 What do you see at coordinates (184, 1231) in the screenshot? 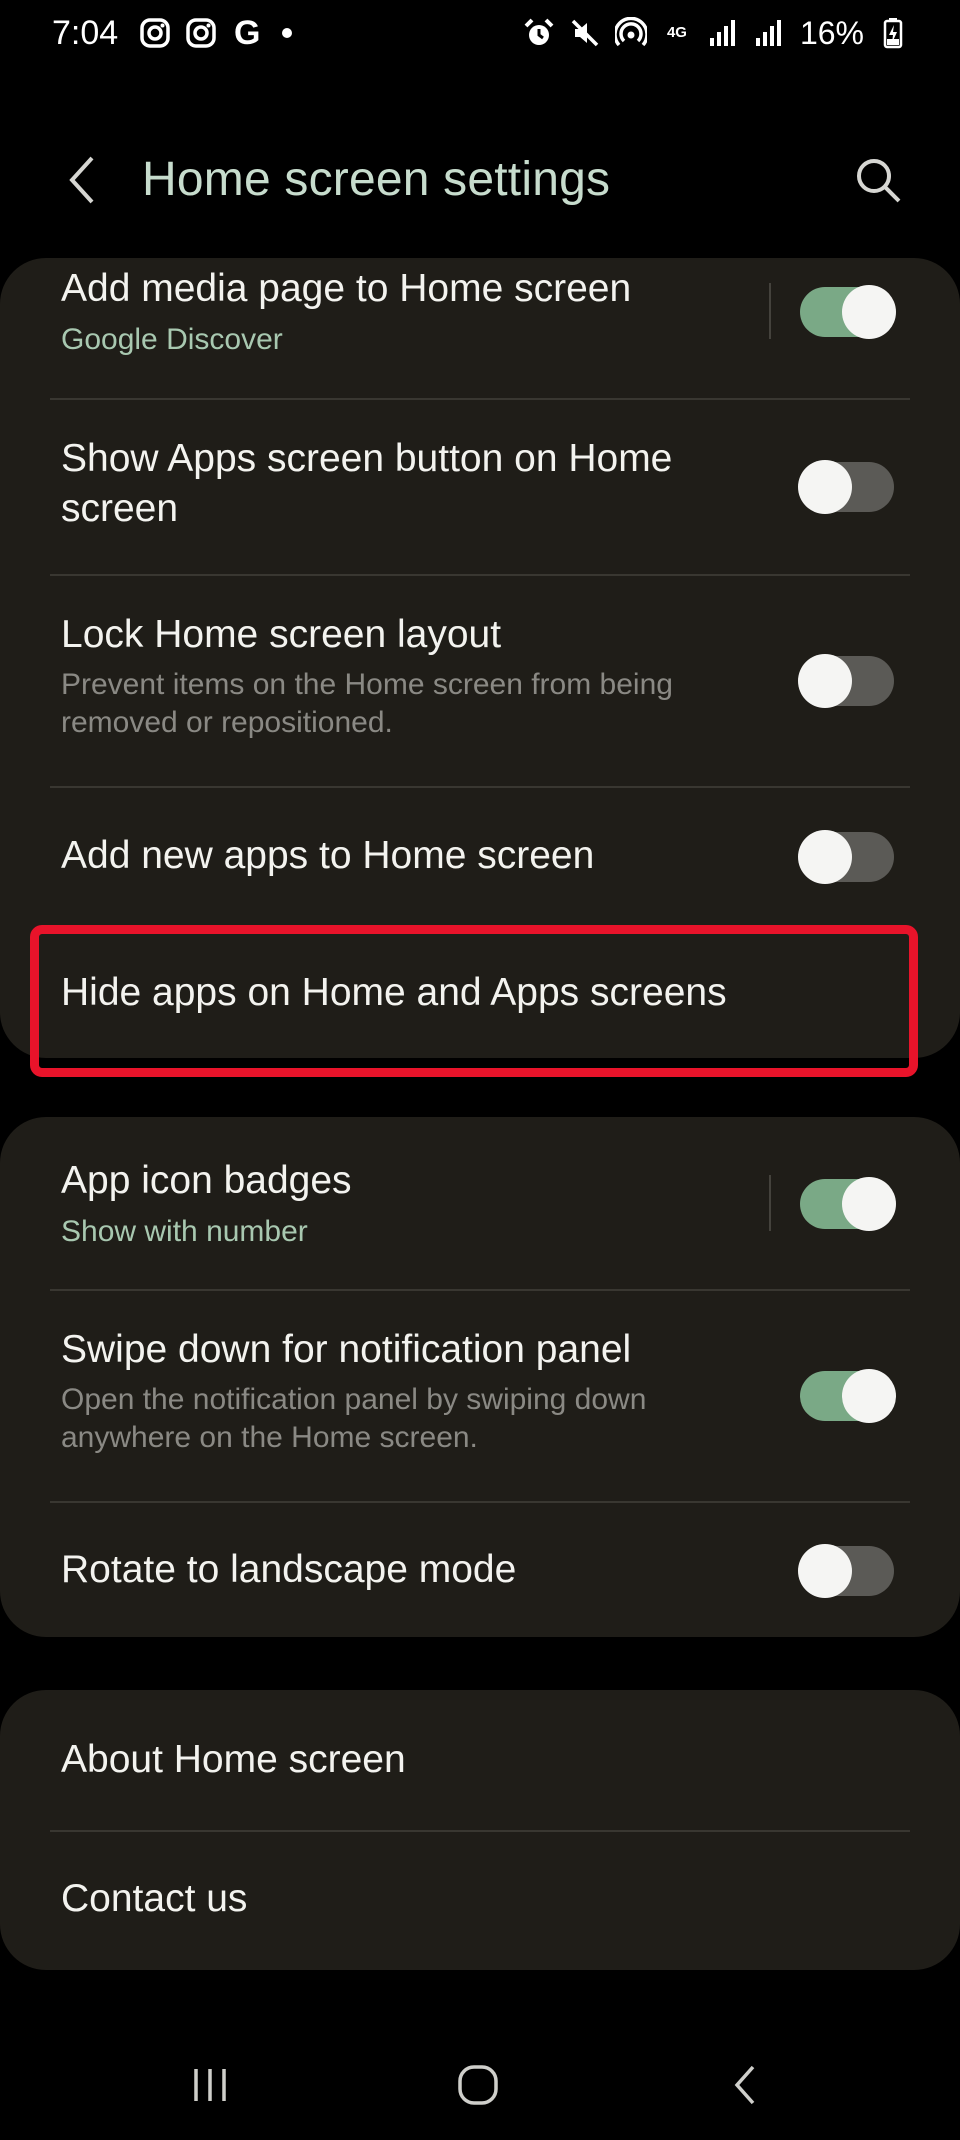
I see `setting-subtitle: Show with number` at bounding box center [184, 1231].